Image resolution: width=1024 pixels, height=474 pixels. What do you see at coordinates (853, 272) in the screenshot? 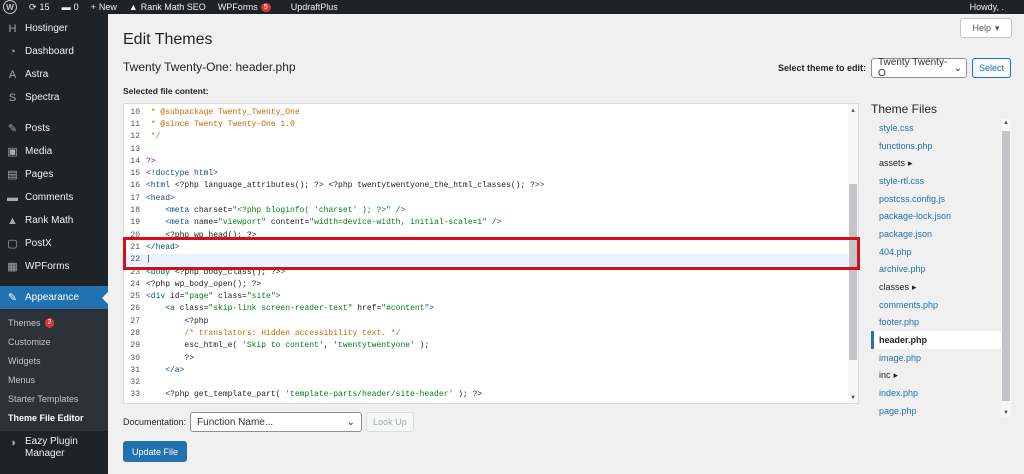
I see `editor-scrollbar-thumb` at bounding box center [853, 272].